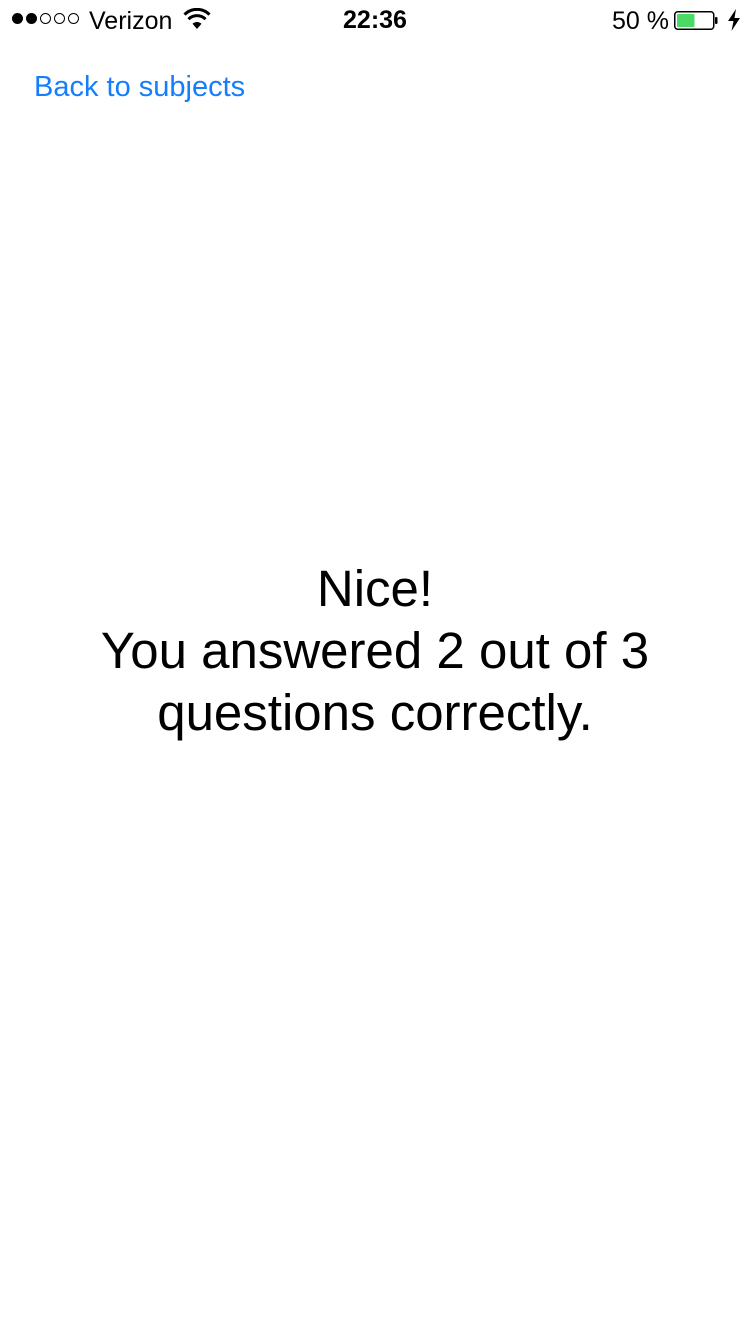 This screenshot has width=750, height=1334. I want to click on battery-fill, so click(686, 20).